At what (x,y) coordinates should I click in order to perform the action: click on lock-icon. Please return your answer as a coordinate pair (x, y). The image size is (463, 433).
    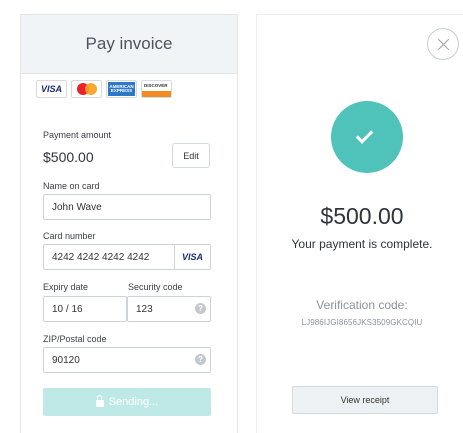
    Looking at the image, I should click on (99, 401).